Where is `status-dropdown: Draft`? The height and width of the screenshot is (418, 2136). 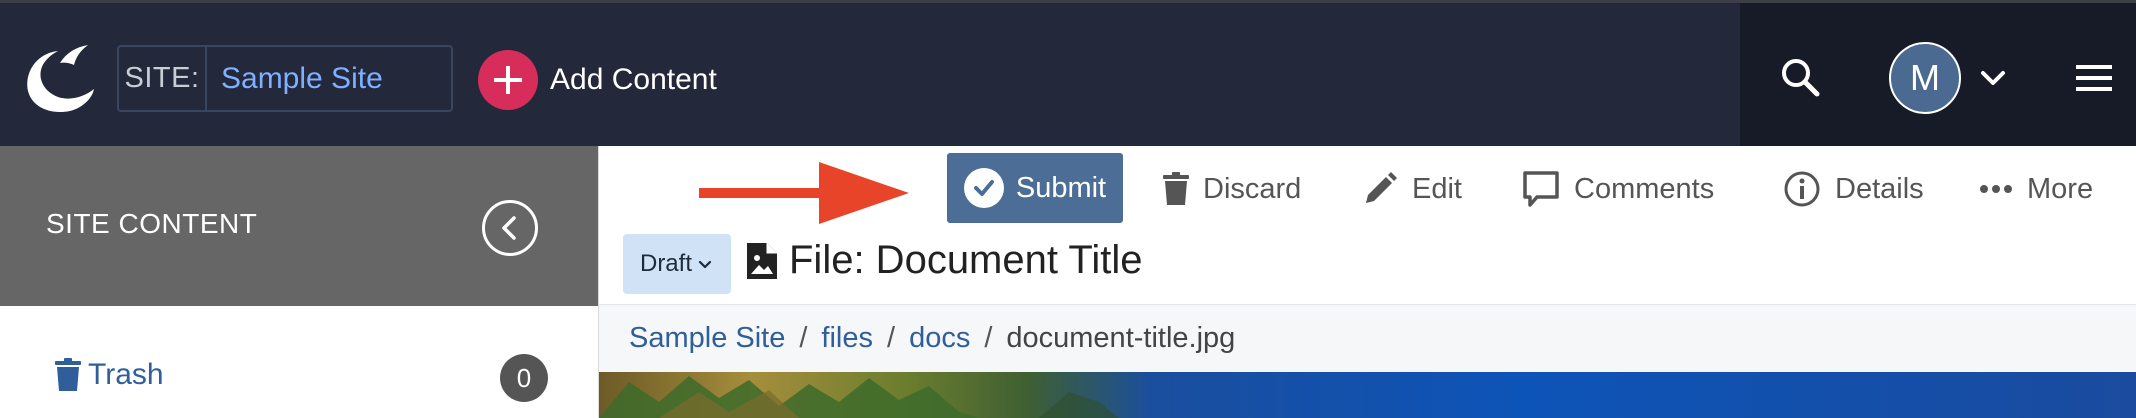
status-dropdown: Draft is located at coordinates (677, 264).